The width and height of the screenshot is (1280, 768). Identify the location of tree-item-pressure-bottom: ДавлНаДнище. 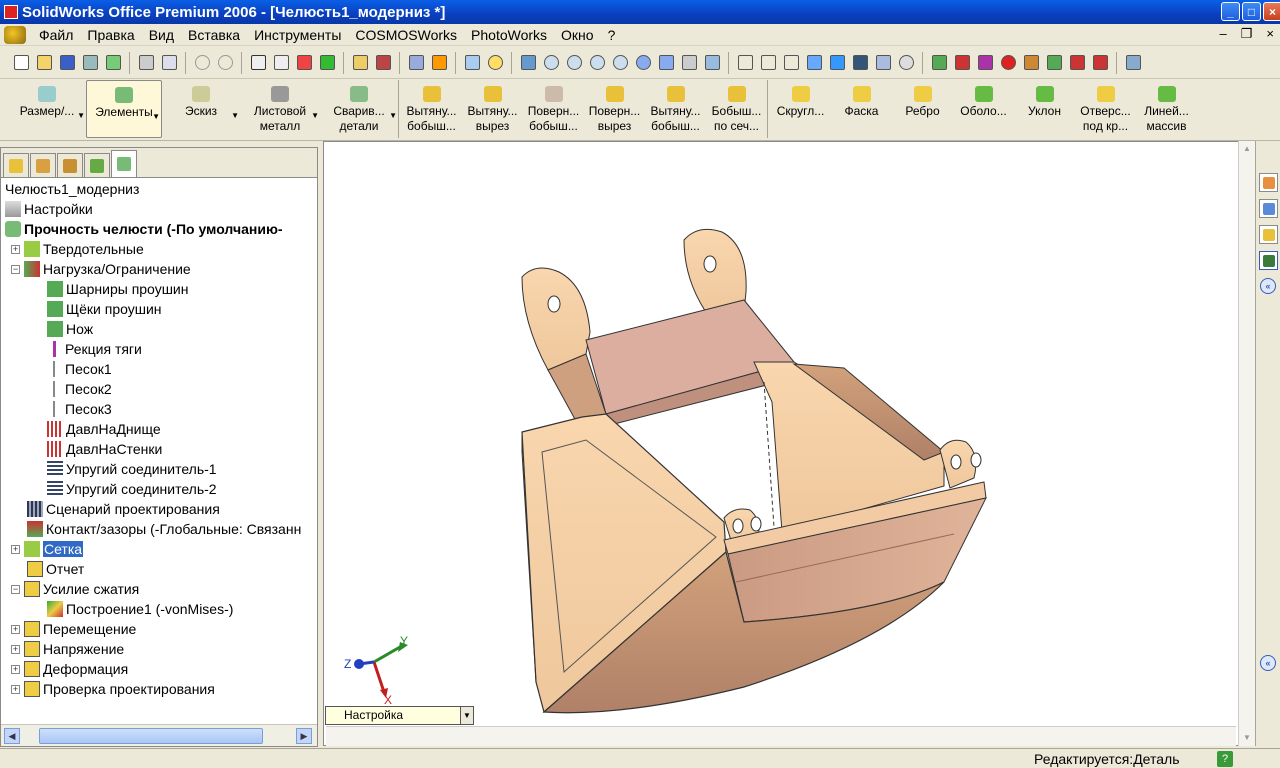
(104, 429).